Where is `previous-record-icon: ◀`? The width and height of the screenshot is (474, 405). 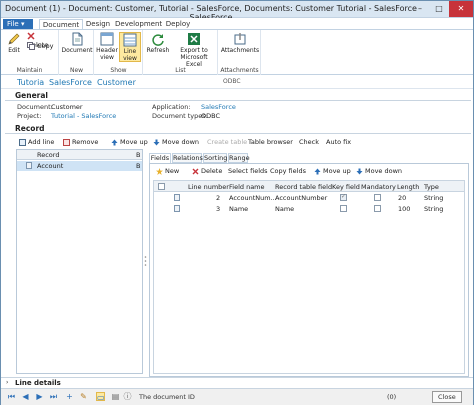
previous-record-icon: ◀ is located at coordinates (25, 396).